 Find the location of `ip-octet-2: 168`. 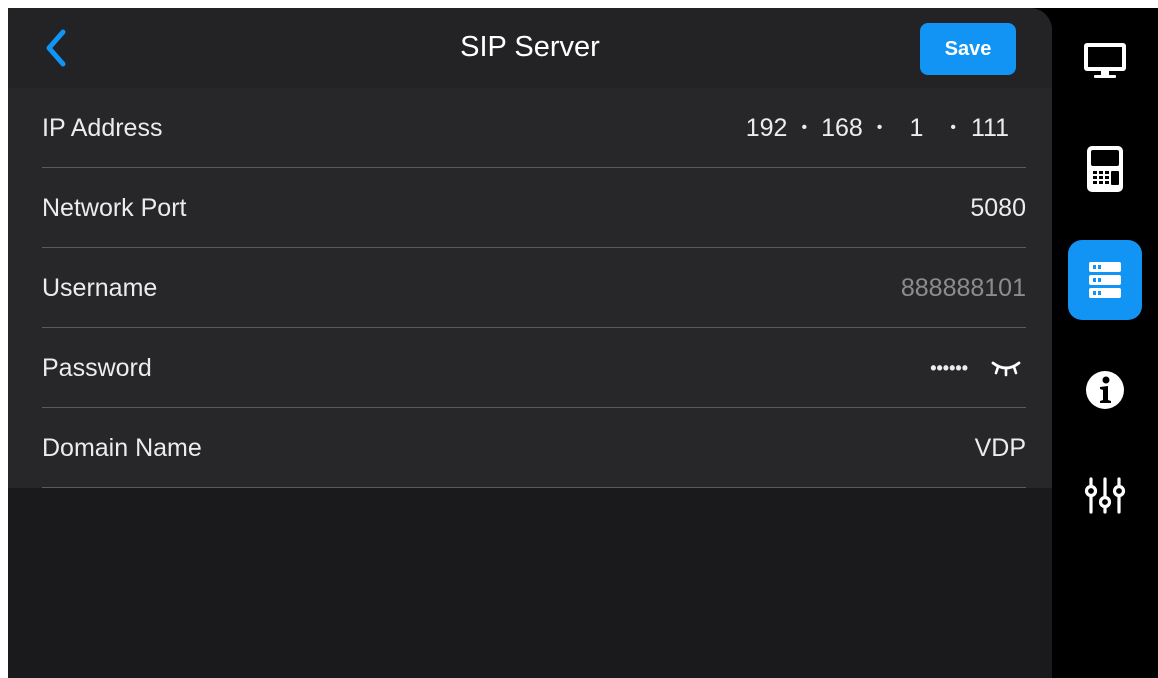

ip-octet-2: 168 is located at coordinates (842, 128).